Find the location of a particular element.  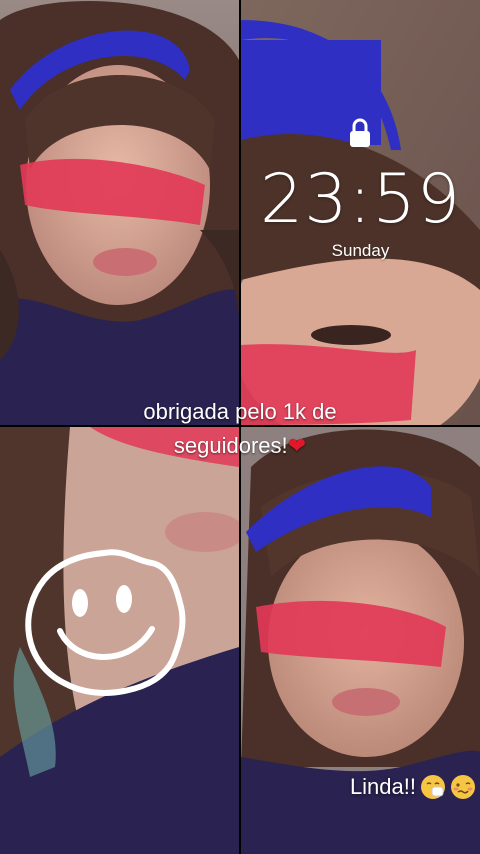

comment: Linda!! is located at coordinates (413, 787).